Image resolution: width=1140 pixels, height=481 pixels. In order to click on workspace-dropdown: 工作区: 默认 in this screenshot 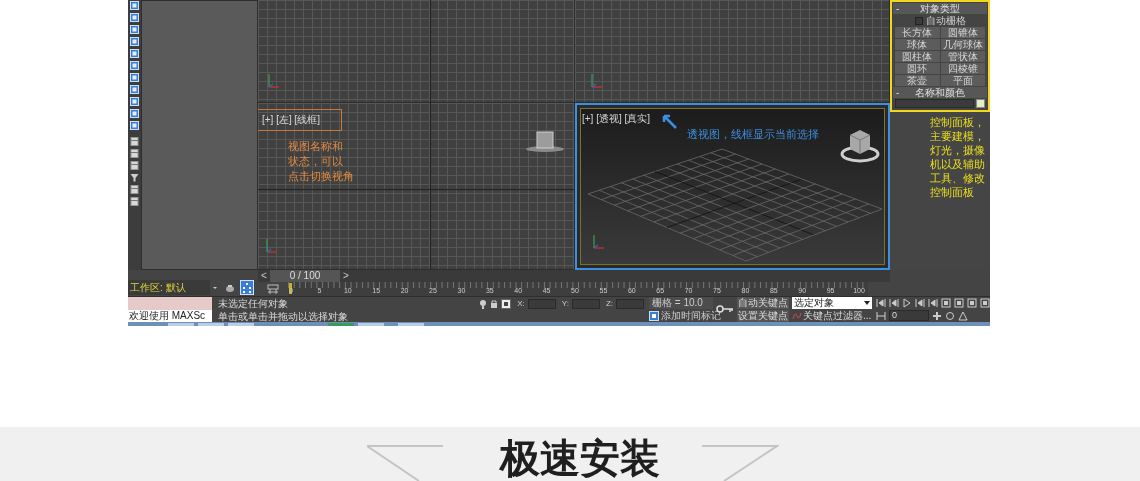, I will do `click(169, 287)`.